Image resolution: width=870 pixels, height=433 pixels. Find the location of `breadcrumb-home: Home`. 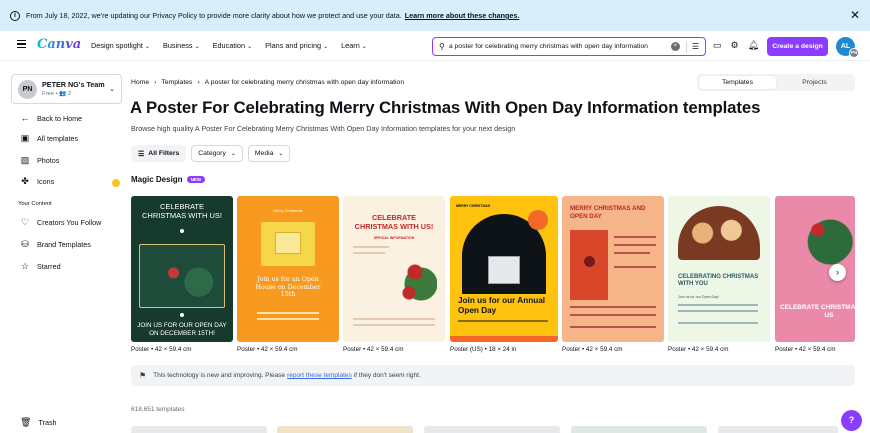

breadcrumb-home: Home is located at coordinates (140, 82).